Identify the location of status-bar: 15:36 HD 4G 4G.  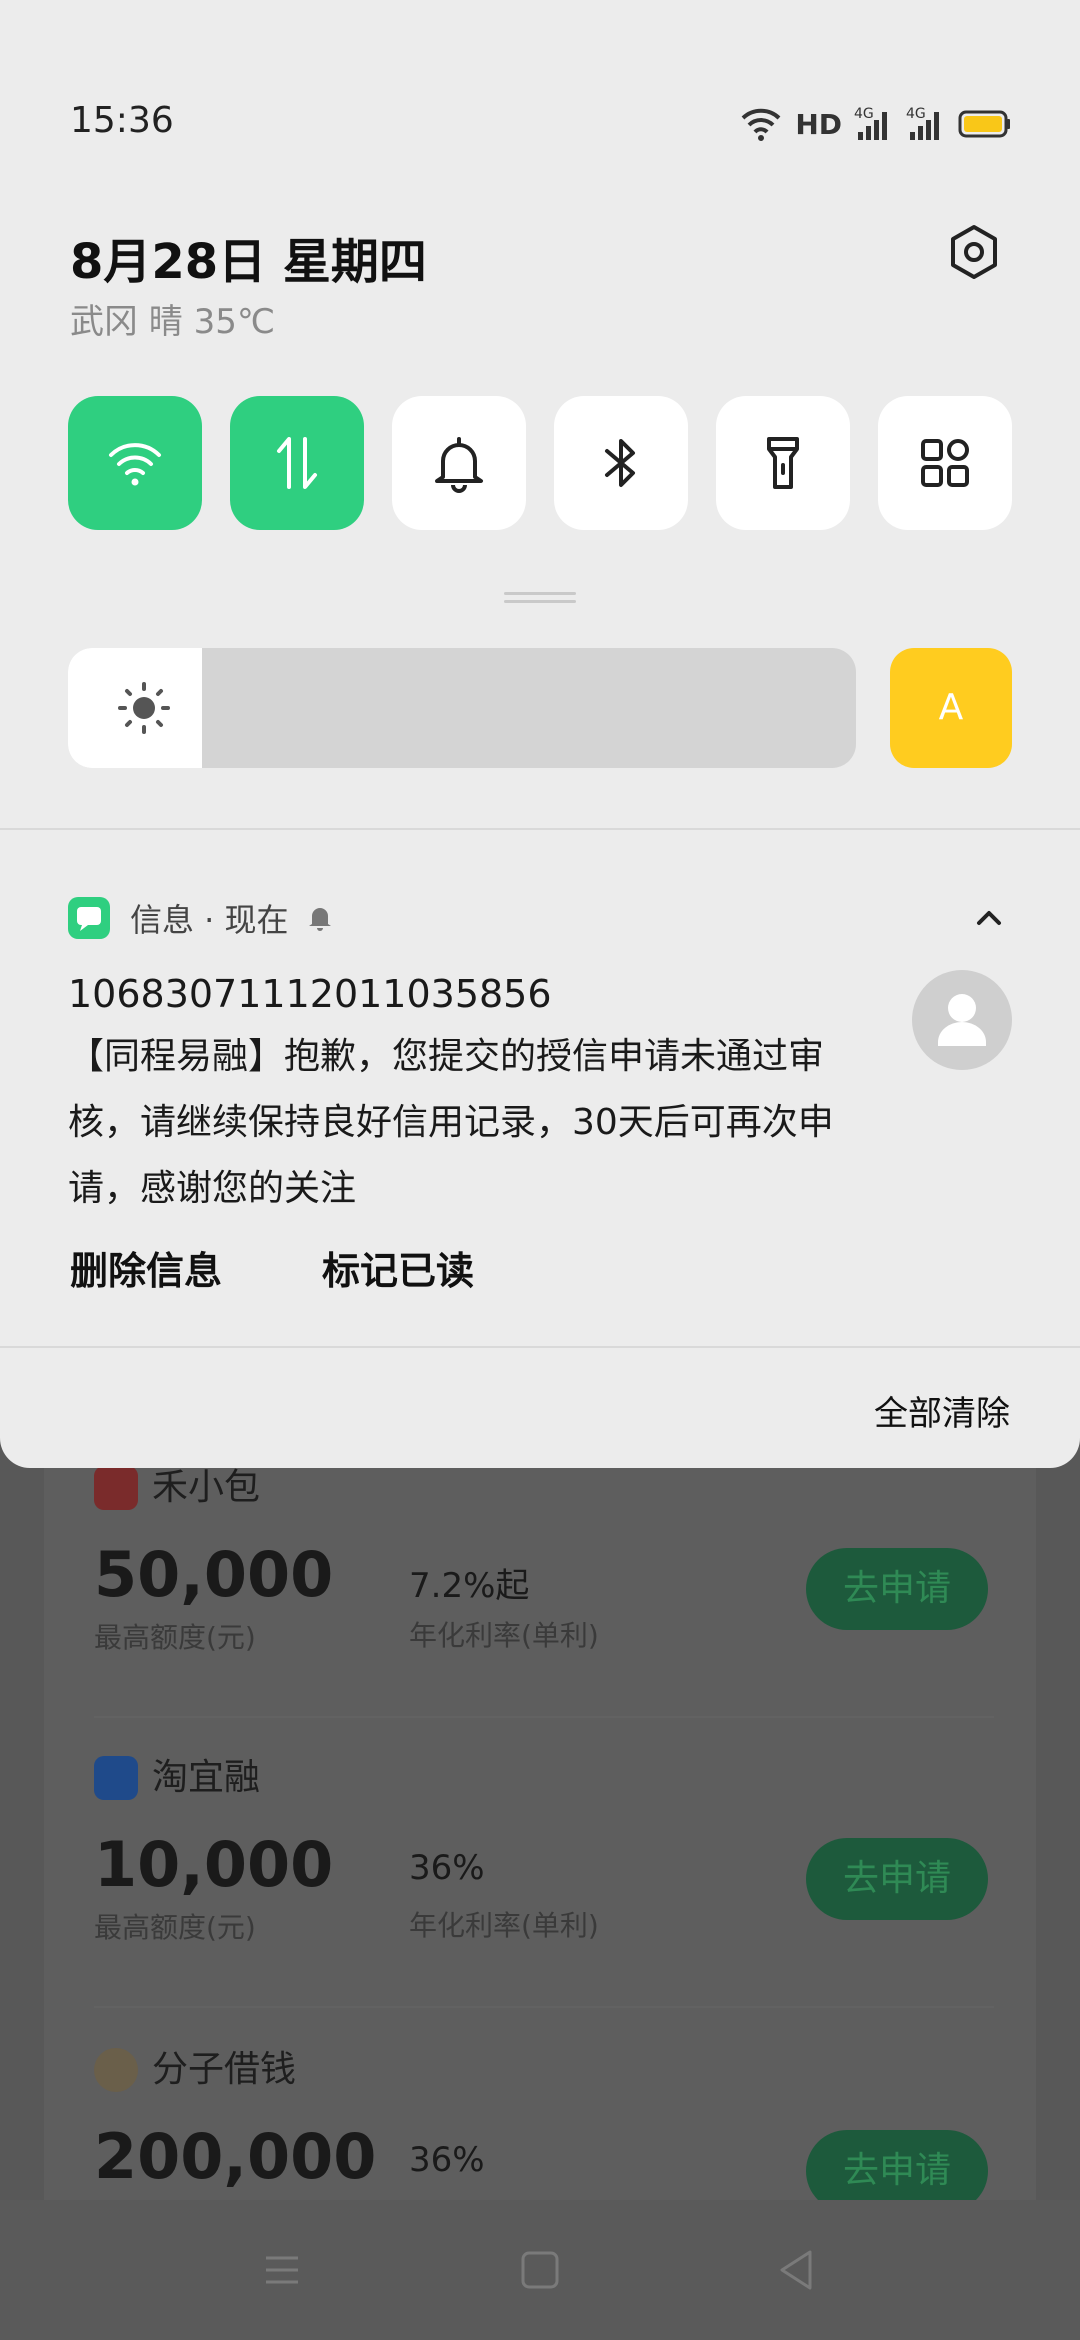
(540, 125).